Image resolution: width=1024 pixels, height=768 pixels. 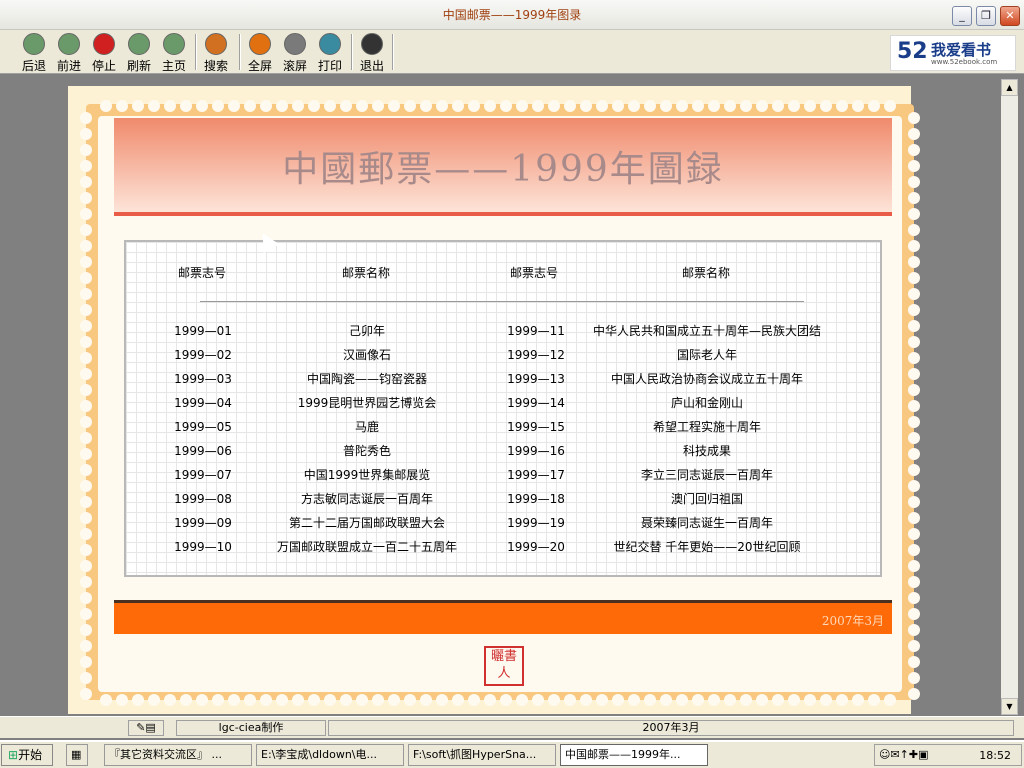 What do you see at coordinates (912, 51) in the screenshot?
I see `logo-number: 52` at bounding box center [912, 51].